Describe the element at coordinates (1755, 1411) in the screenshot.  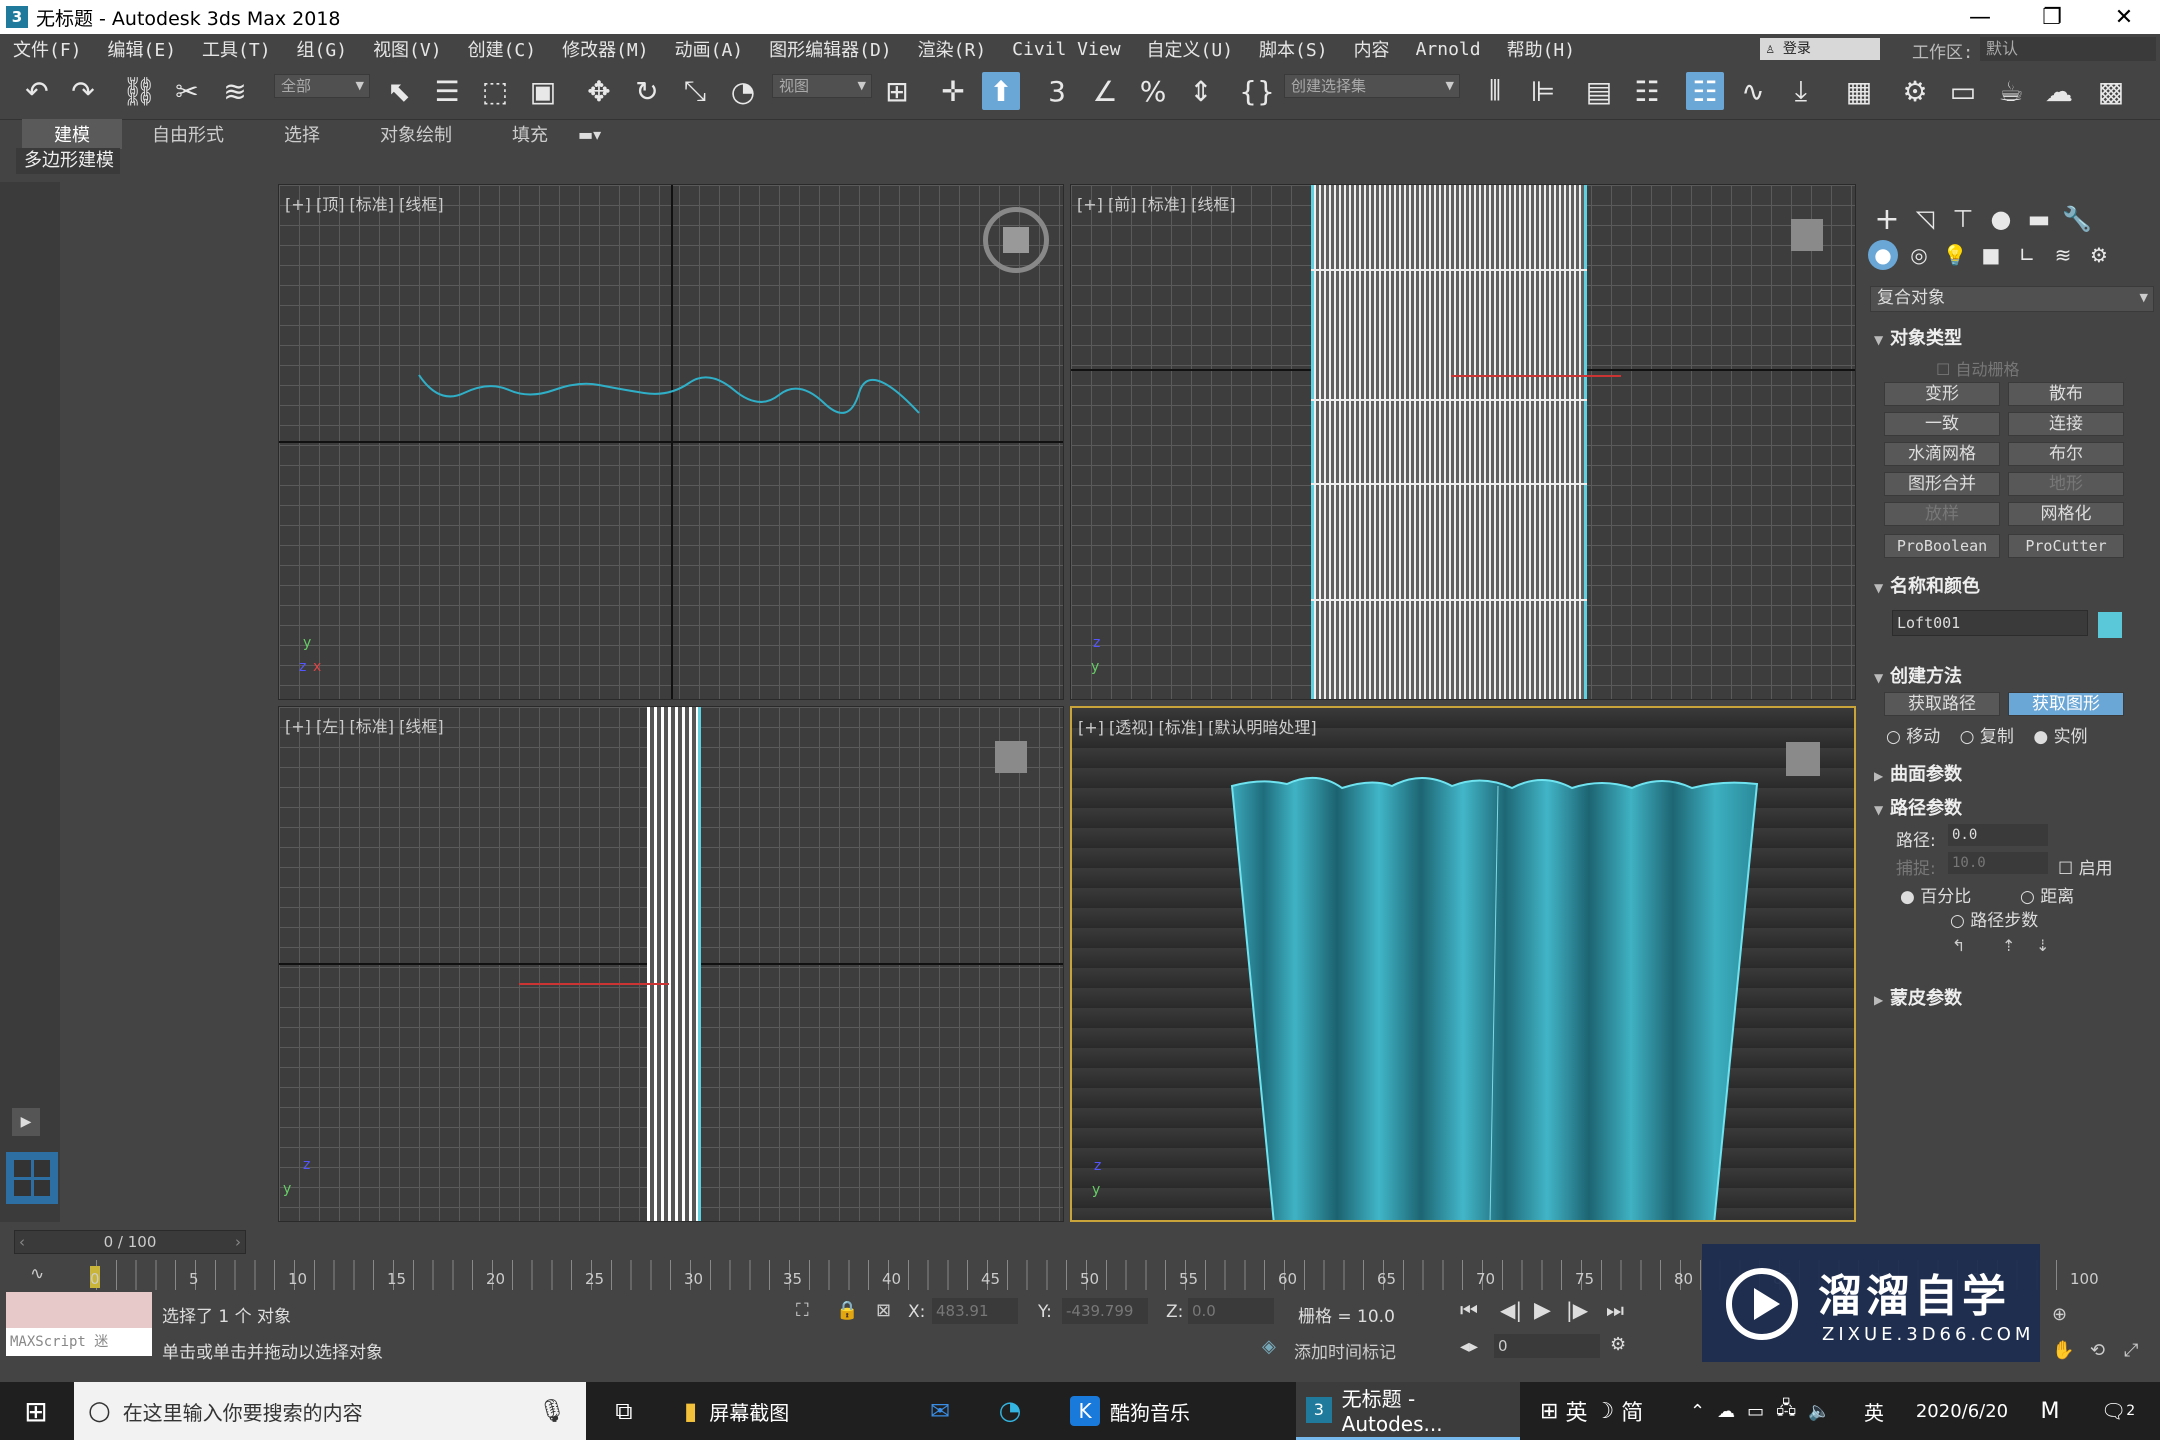
I see `battery-icon: ▭` at that location.